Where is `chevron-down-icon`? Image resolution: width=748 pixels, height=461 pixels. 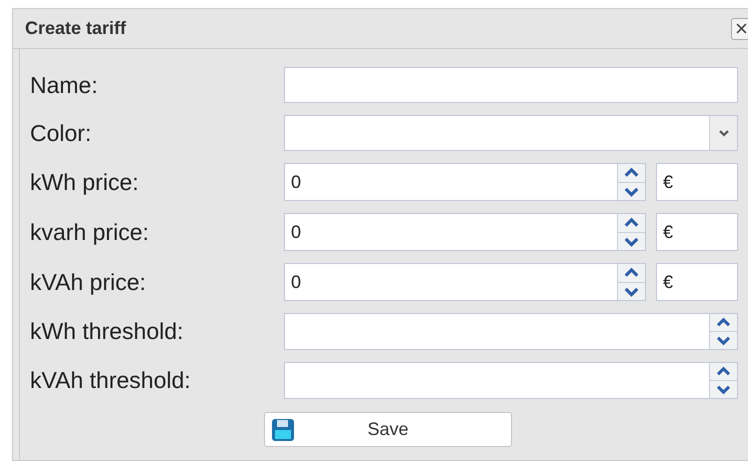
chevron-down-icon is located at coordinates (724, 133).